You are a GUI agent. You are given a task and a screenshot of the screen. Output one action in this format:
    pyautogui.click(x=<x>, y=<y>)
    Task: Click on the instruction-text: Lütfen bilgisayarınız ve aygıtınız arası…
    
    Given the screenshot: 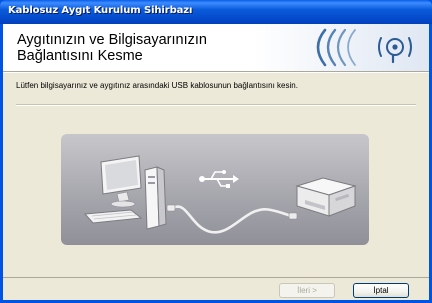 What is the action you would take?
    pyautogui.click(x=157, y=85)
    